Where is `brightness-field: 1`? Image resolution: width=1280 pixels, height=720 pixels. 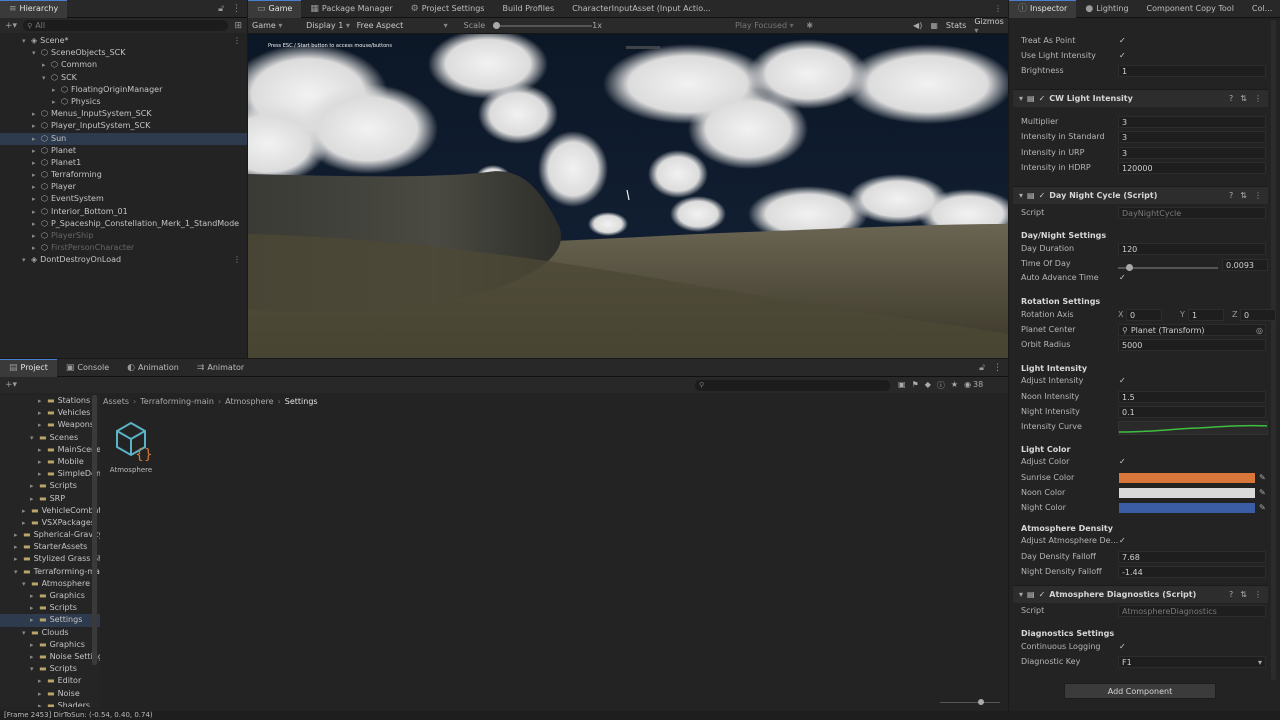
brightness-field: 1 is located at coordinates (1192, 71).